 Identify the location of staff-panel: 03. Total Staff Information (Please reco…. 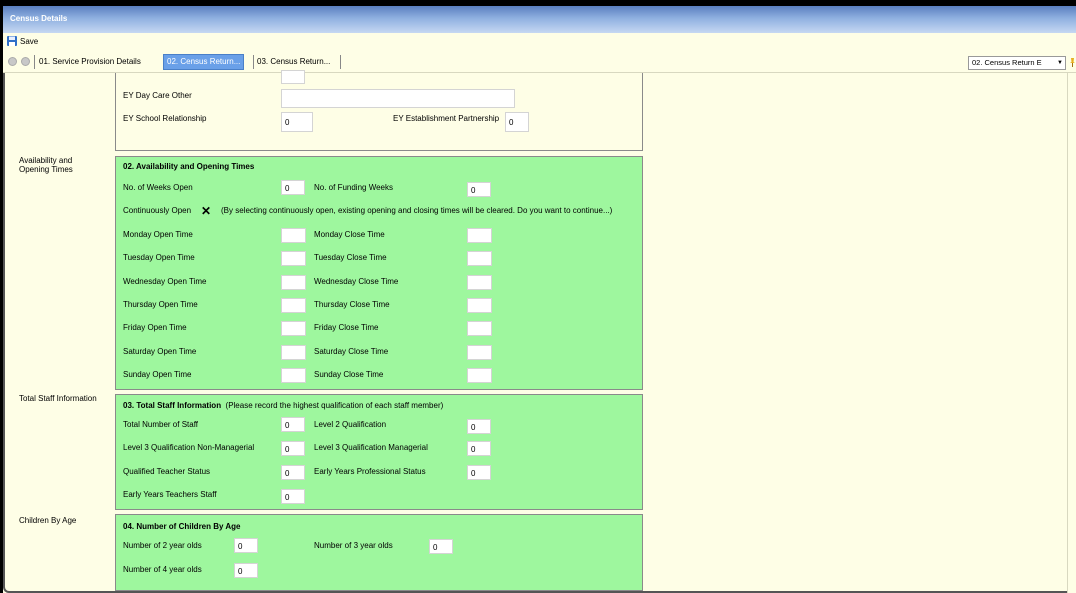
(379, 452).